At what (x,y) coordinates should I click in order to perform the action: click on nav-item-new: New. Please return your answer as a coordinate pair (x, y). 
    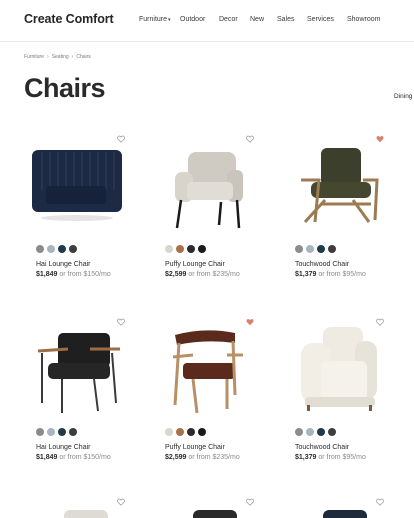
    Looking at the image, I should click on (257, 19).